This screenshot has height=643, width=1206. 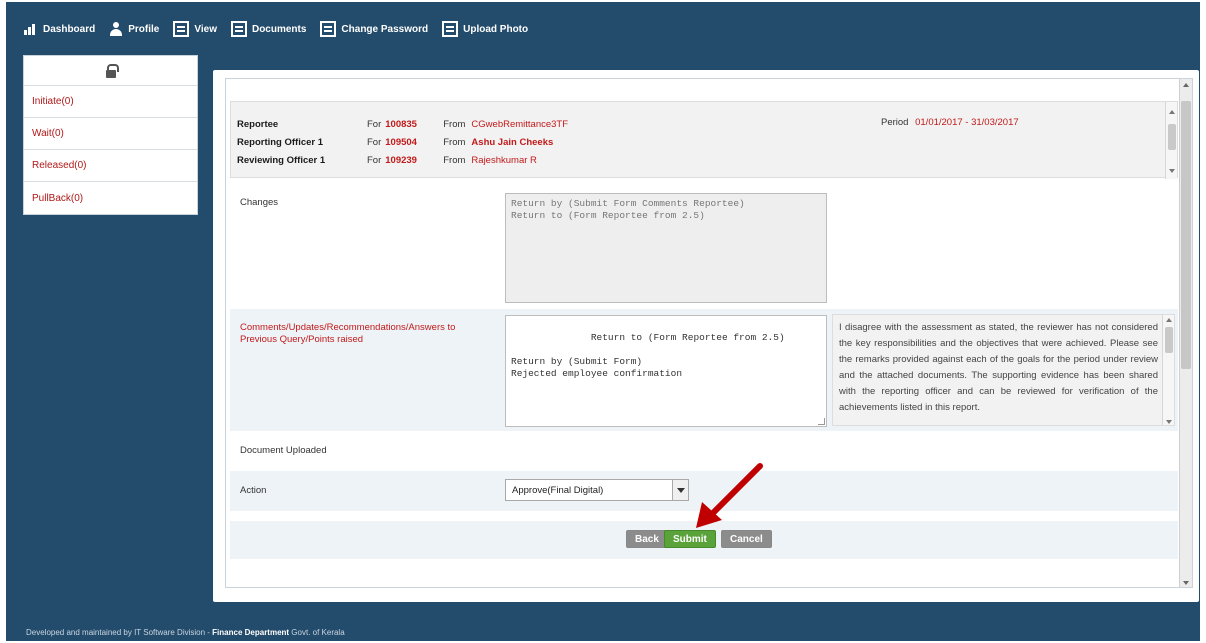 I want to click on info-scrollbar, so click(x=1171, y=140).